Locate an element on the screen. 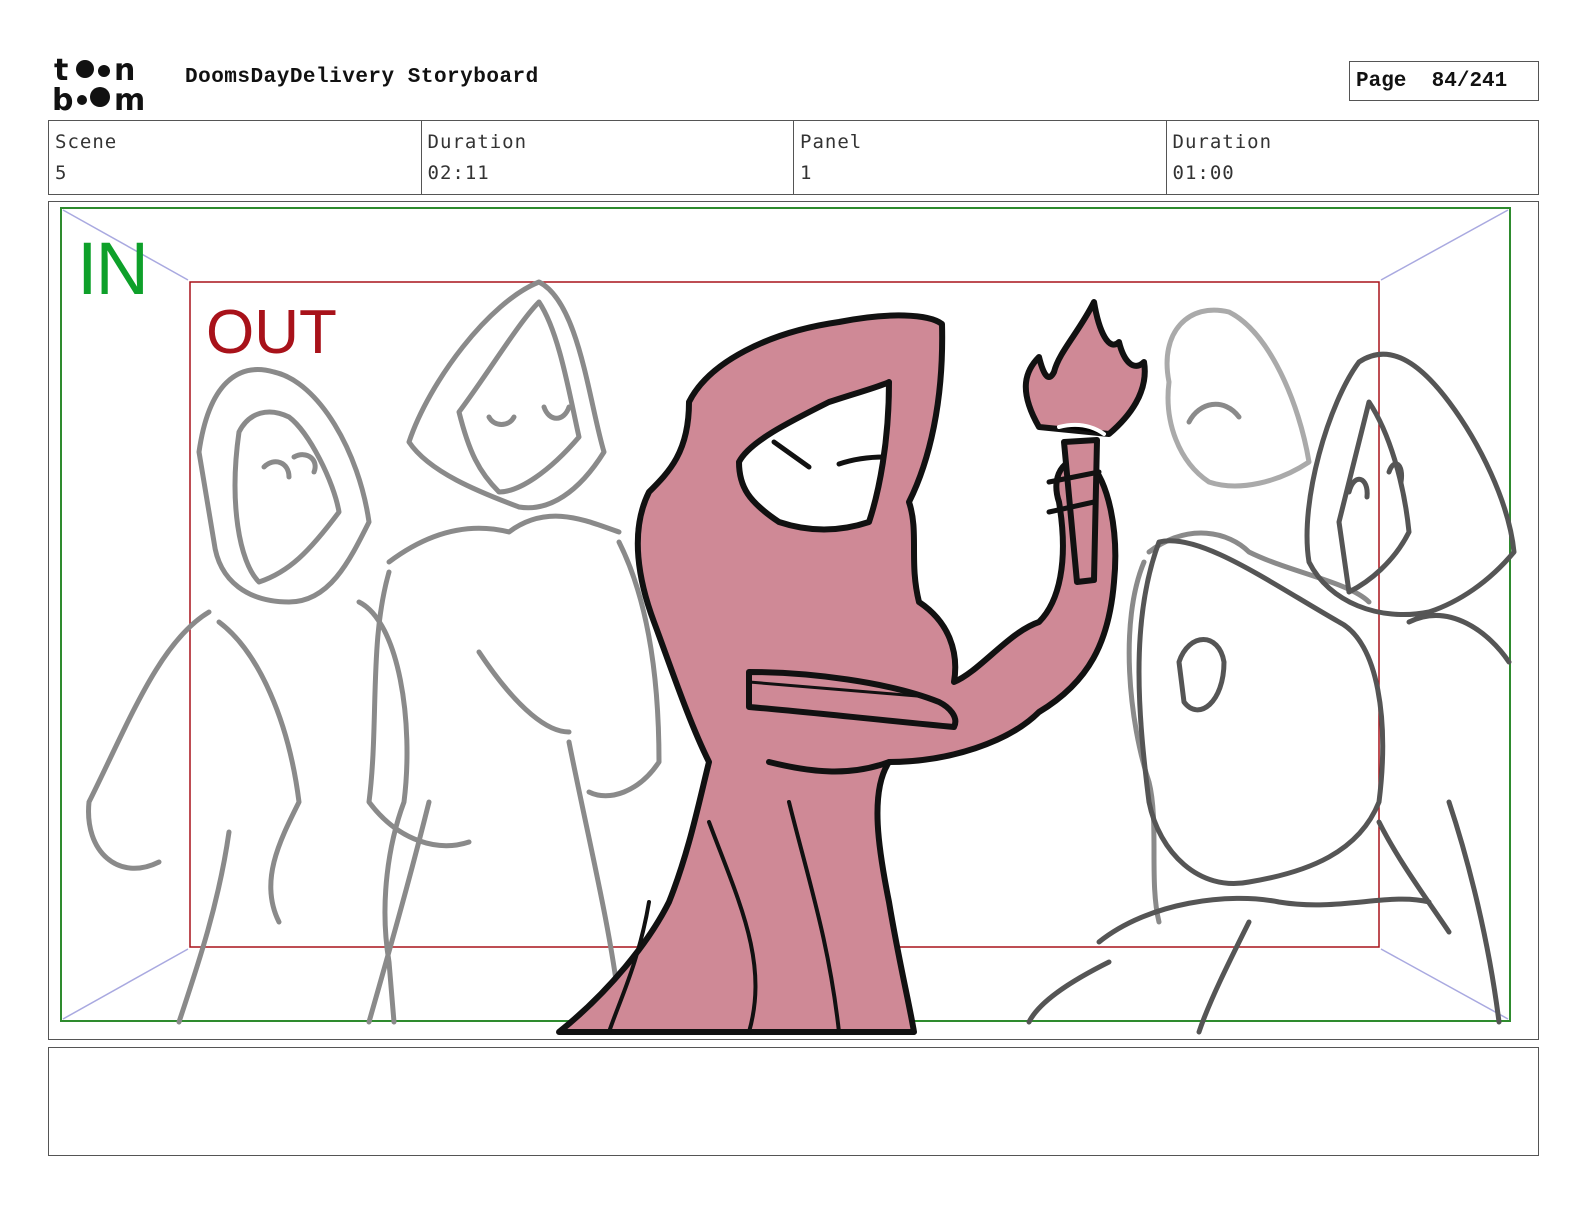  panel-label: Panel is located at coordinates (831, 142).